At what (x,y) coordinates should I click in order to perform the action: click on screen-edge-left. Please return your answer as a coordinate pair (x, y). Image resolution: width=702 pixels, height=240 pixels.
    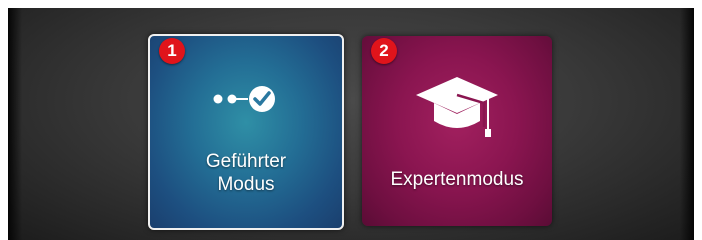
    Looking at the image, I should click on (15, 124).